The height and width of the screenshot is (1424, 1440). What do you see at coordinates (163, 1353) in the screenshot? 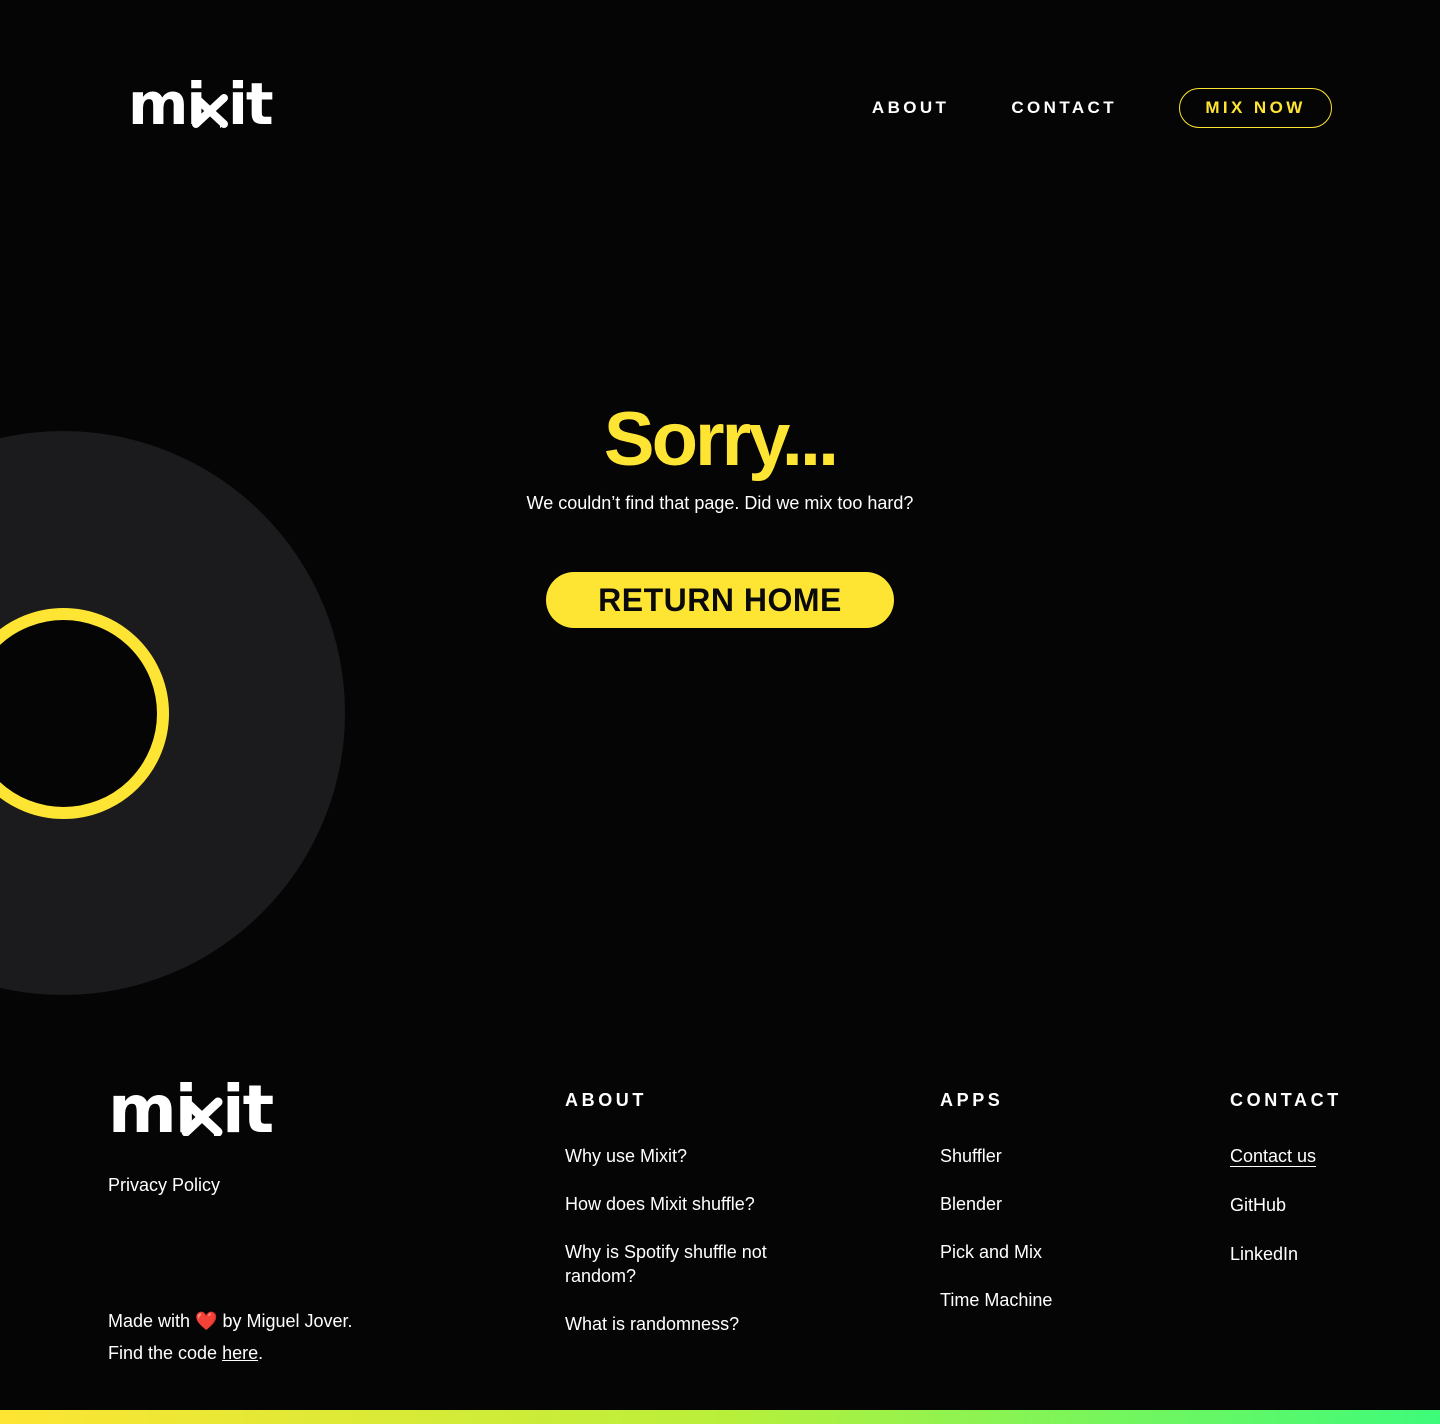
I see `find-code-prefix: Find the code` at bounding box center [163, 1353].